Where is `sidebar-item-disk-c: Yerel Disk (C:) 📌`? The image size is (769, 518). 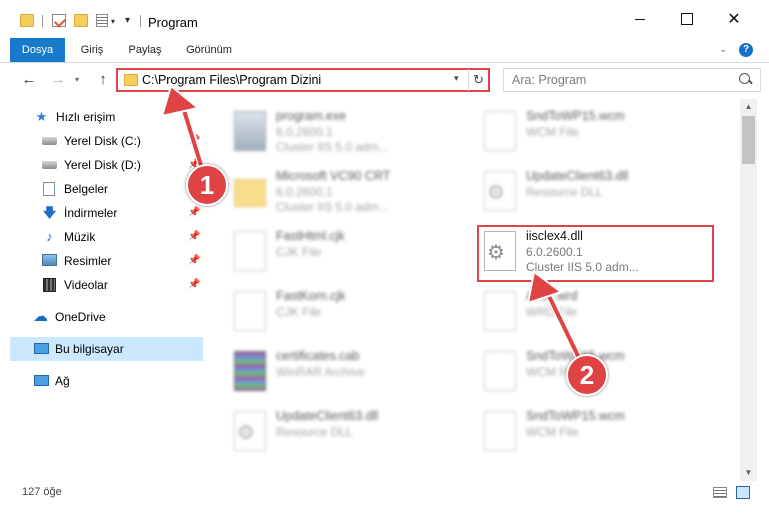 sidebar-item-disk-c: Yerel Disk (C:) 📌 is located at coordinates (104, 141).